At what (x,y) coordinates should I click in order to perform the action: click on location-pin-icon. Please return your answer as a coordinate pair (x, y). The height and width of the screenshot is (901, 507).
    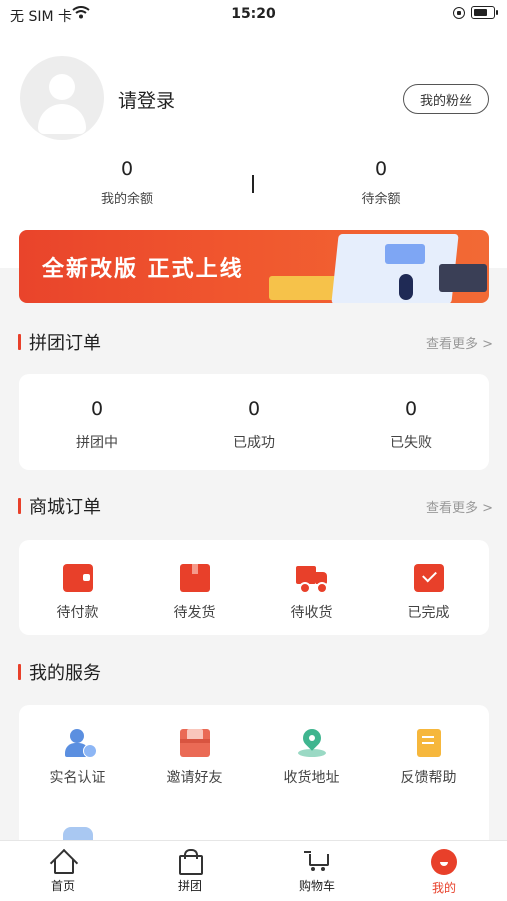
    Looking at the image, I should click on (312, 741).